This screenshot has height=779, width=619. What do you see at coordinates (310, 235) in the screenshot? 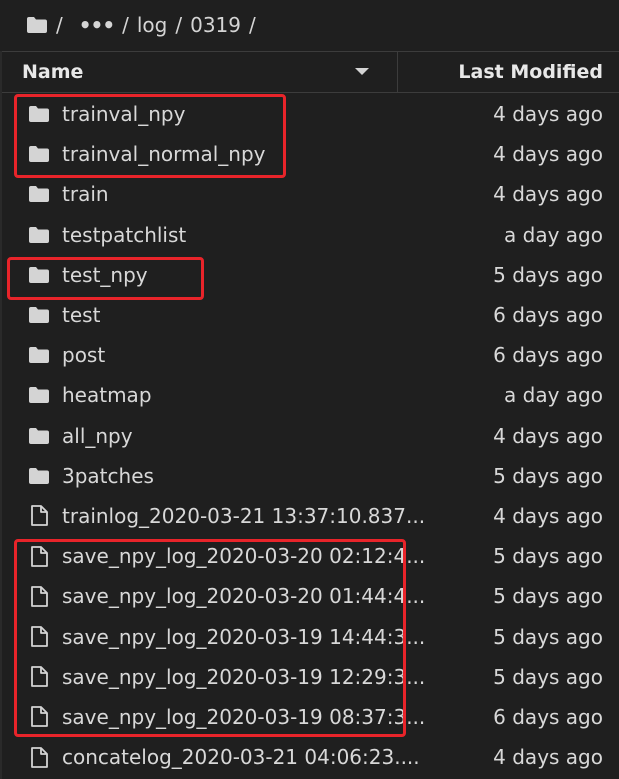
I see `folder-row: testpatchlist a day ago` at bounding box center [310, 235].